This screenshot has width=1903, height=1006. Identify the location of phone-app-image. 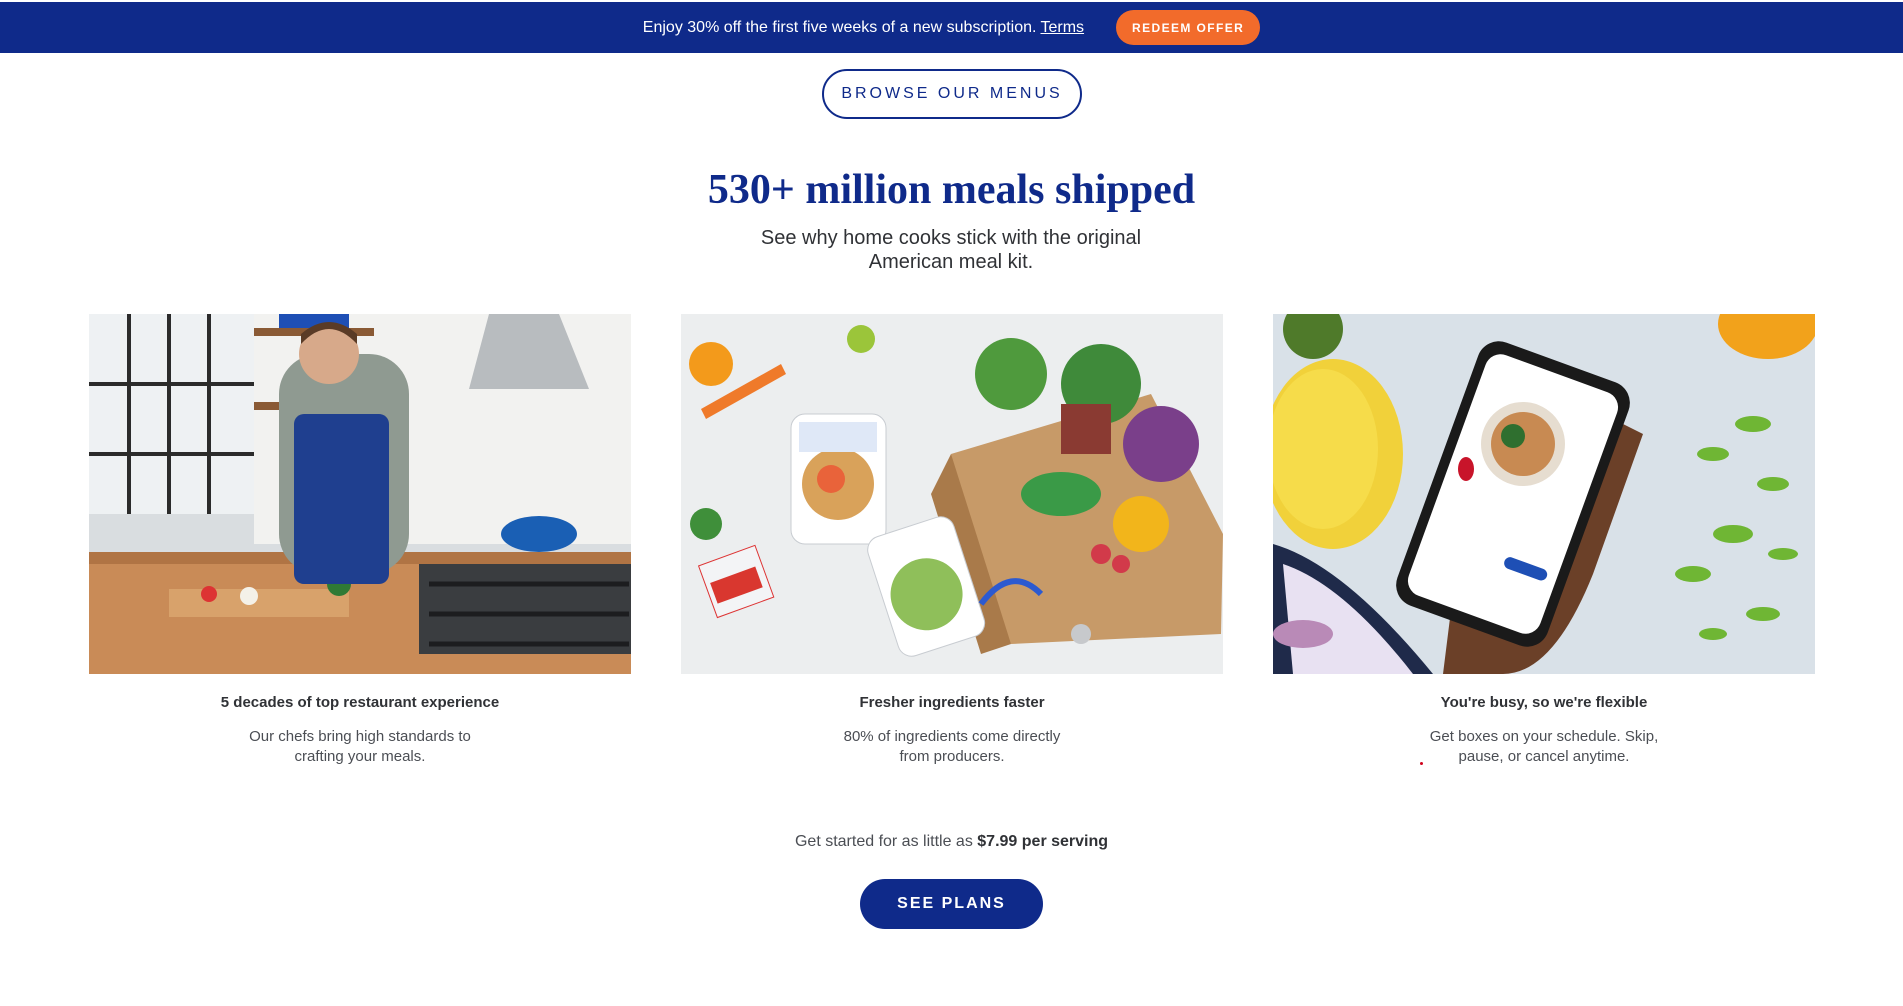
(1544, 494).